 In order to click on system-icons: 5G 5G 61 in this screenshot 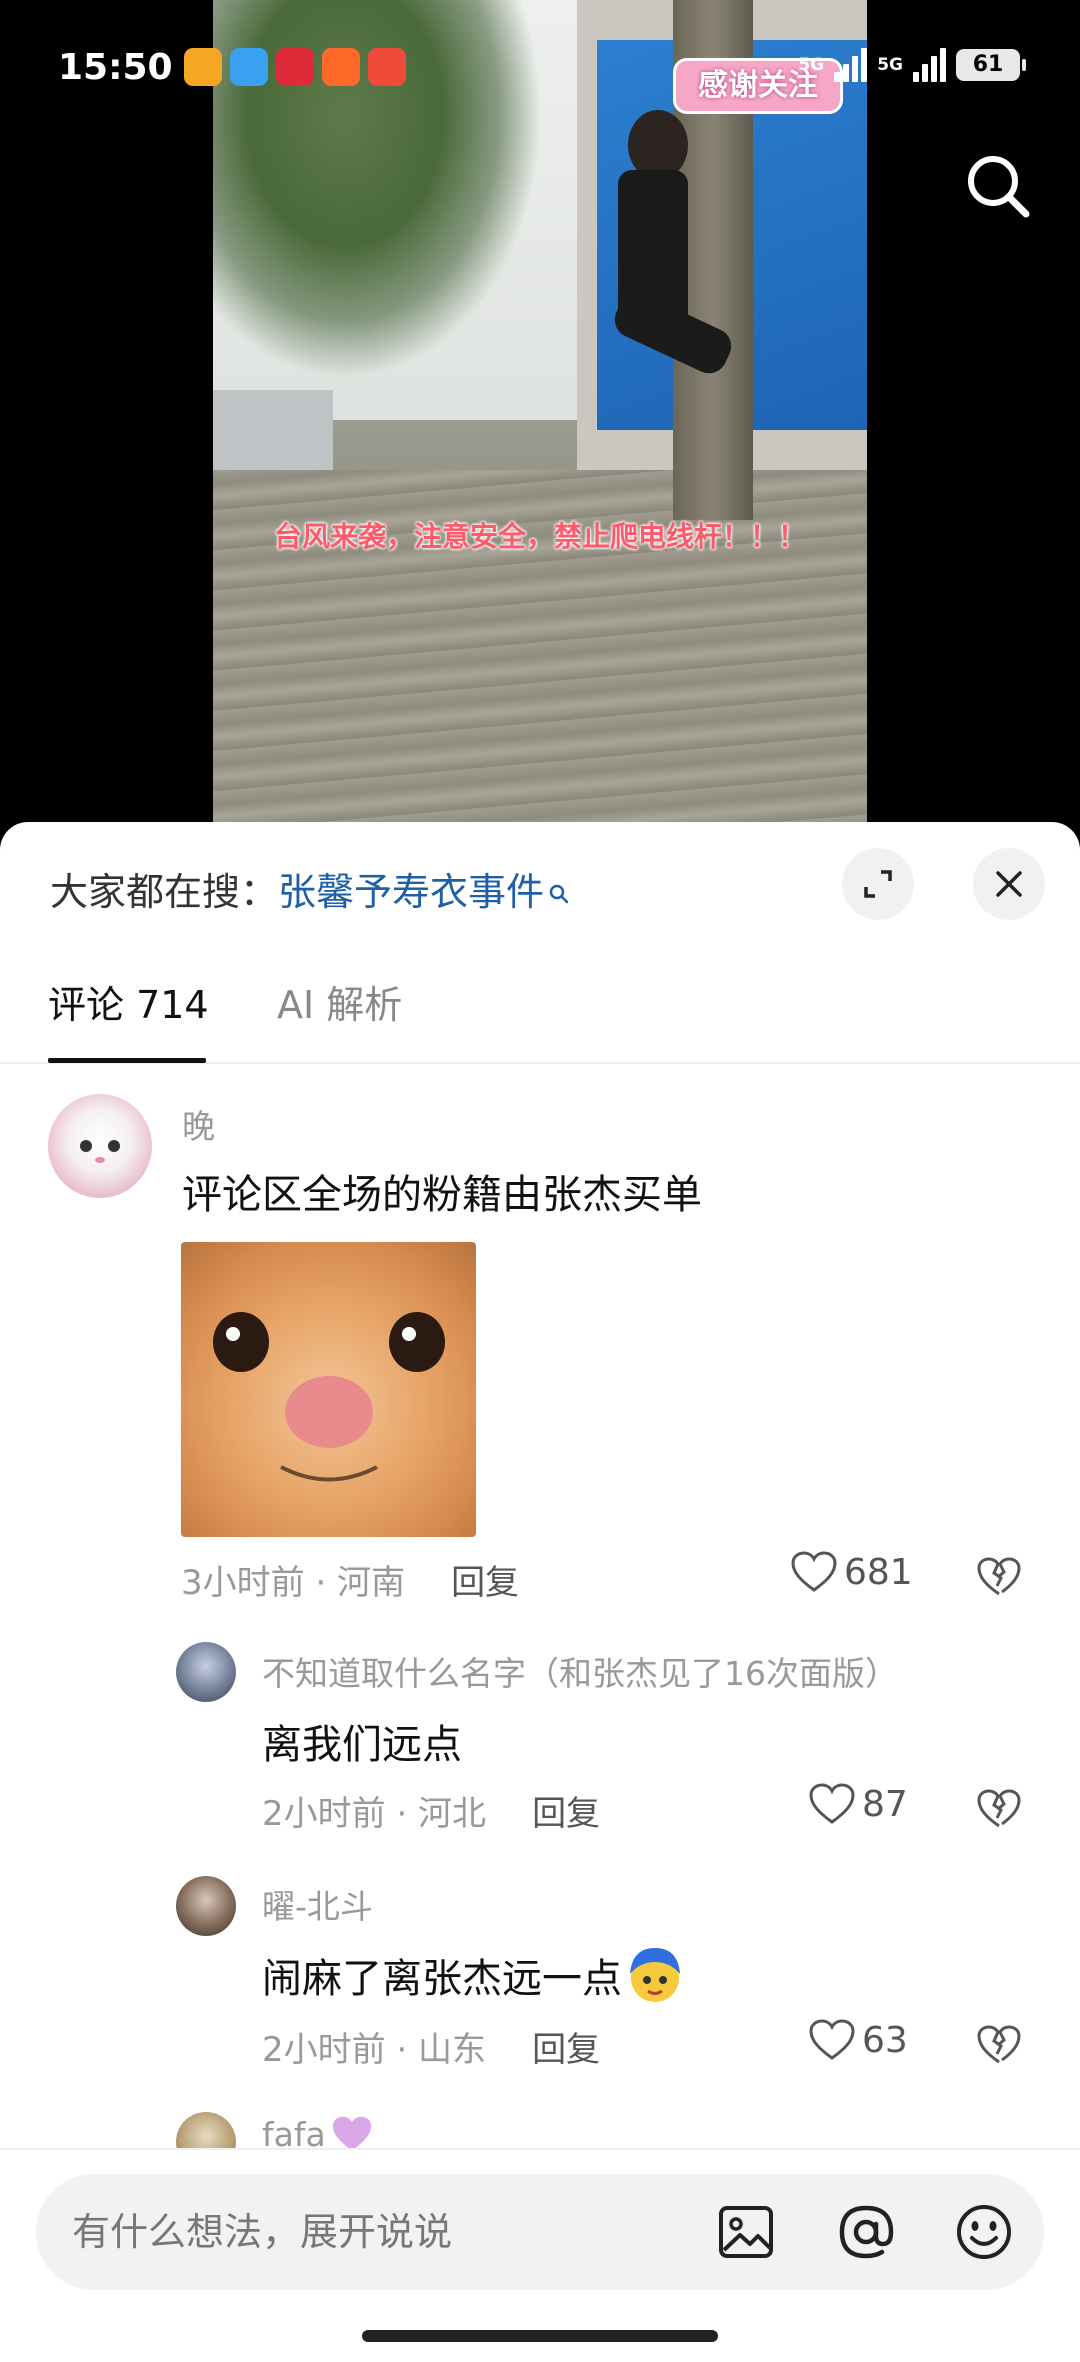, I will do `click(912, 65)`.